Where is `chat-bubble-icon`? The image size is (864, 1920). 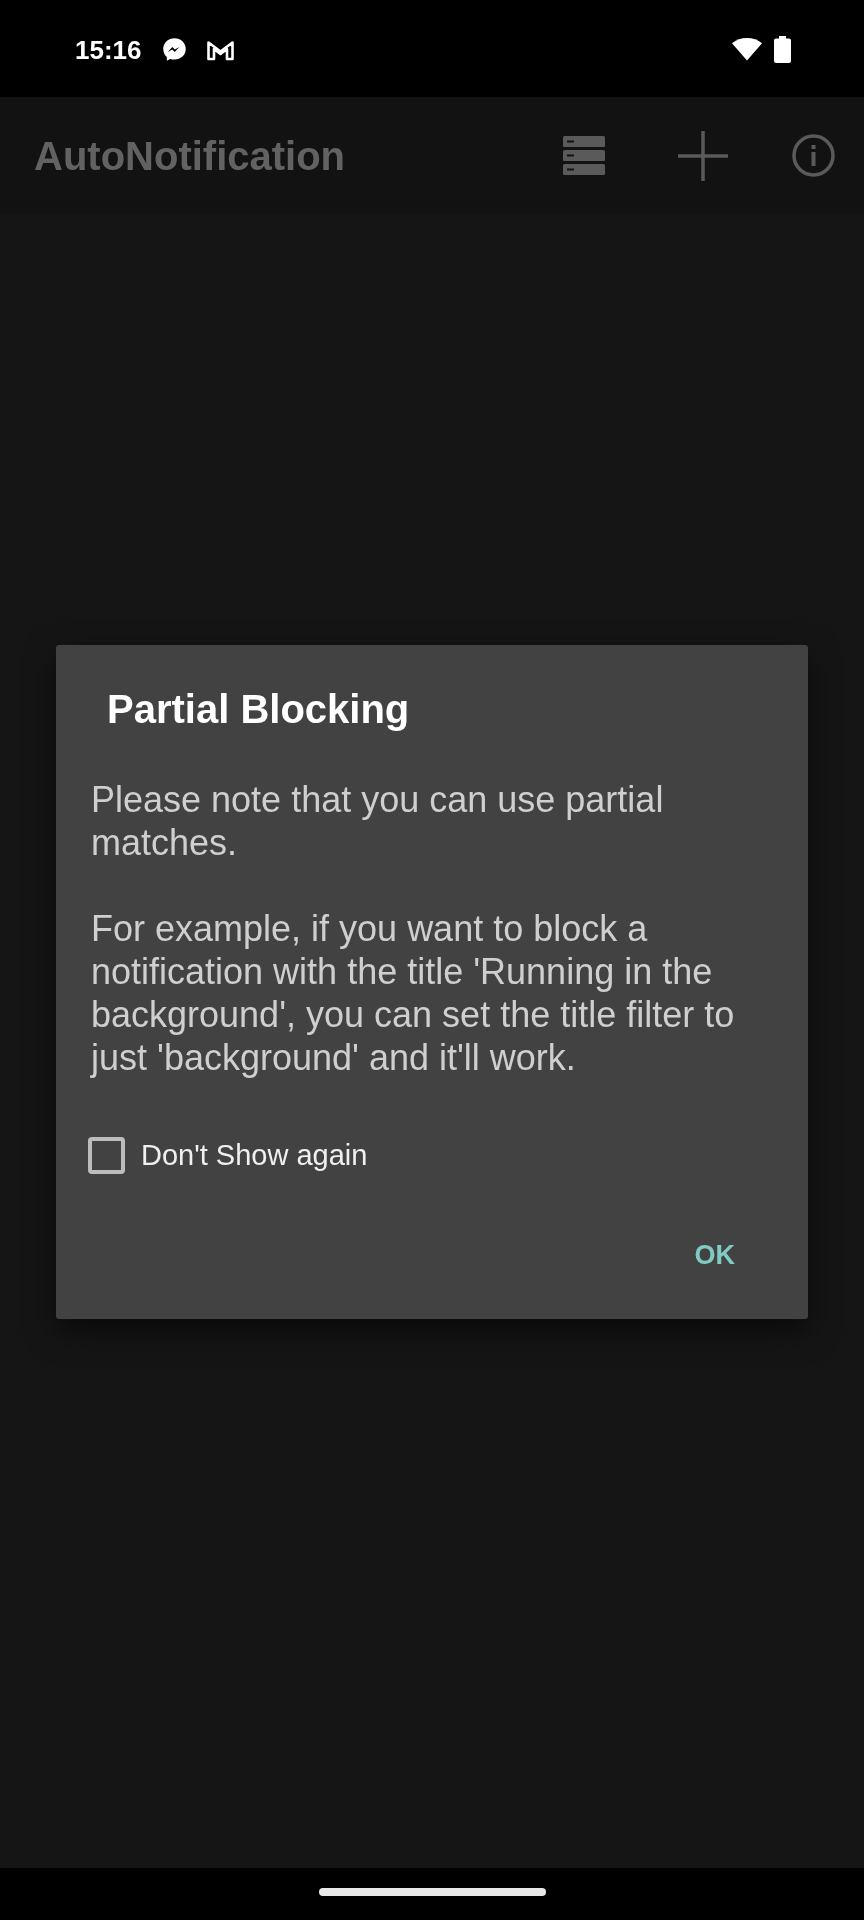
chat-bubble-icon is located at coordinates (174, 49).